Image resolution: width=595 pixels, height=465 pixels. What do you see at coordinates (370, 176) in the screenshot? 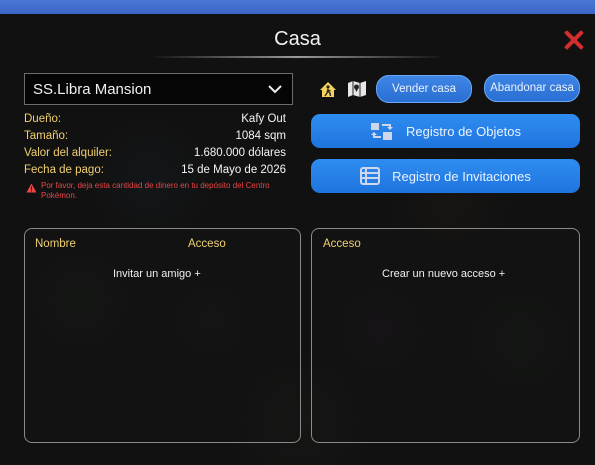
I see `list-icon` at bounding box center [370, 176].